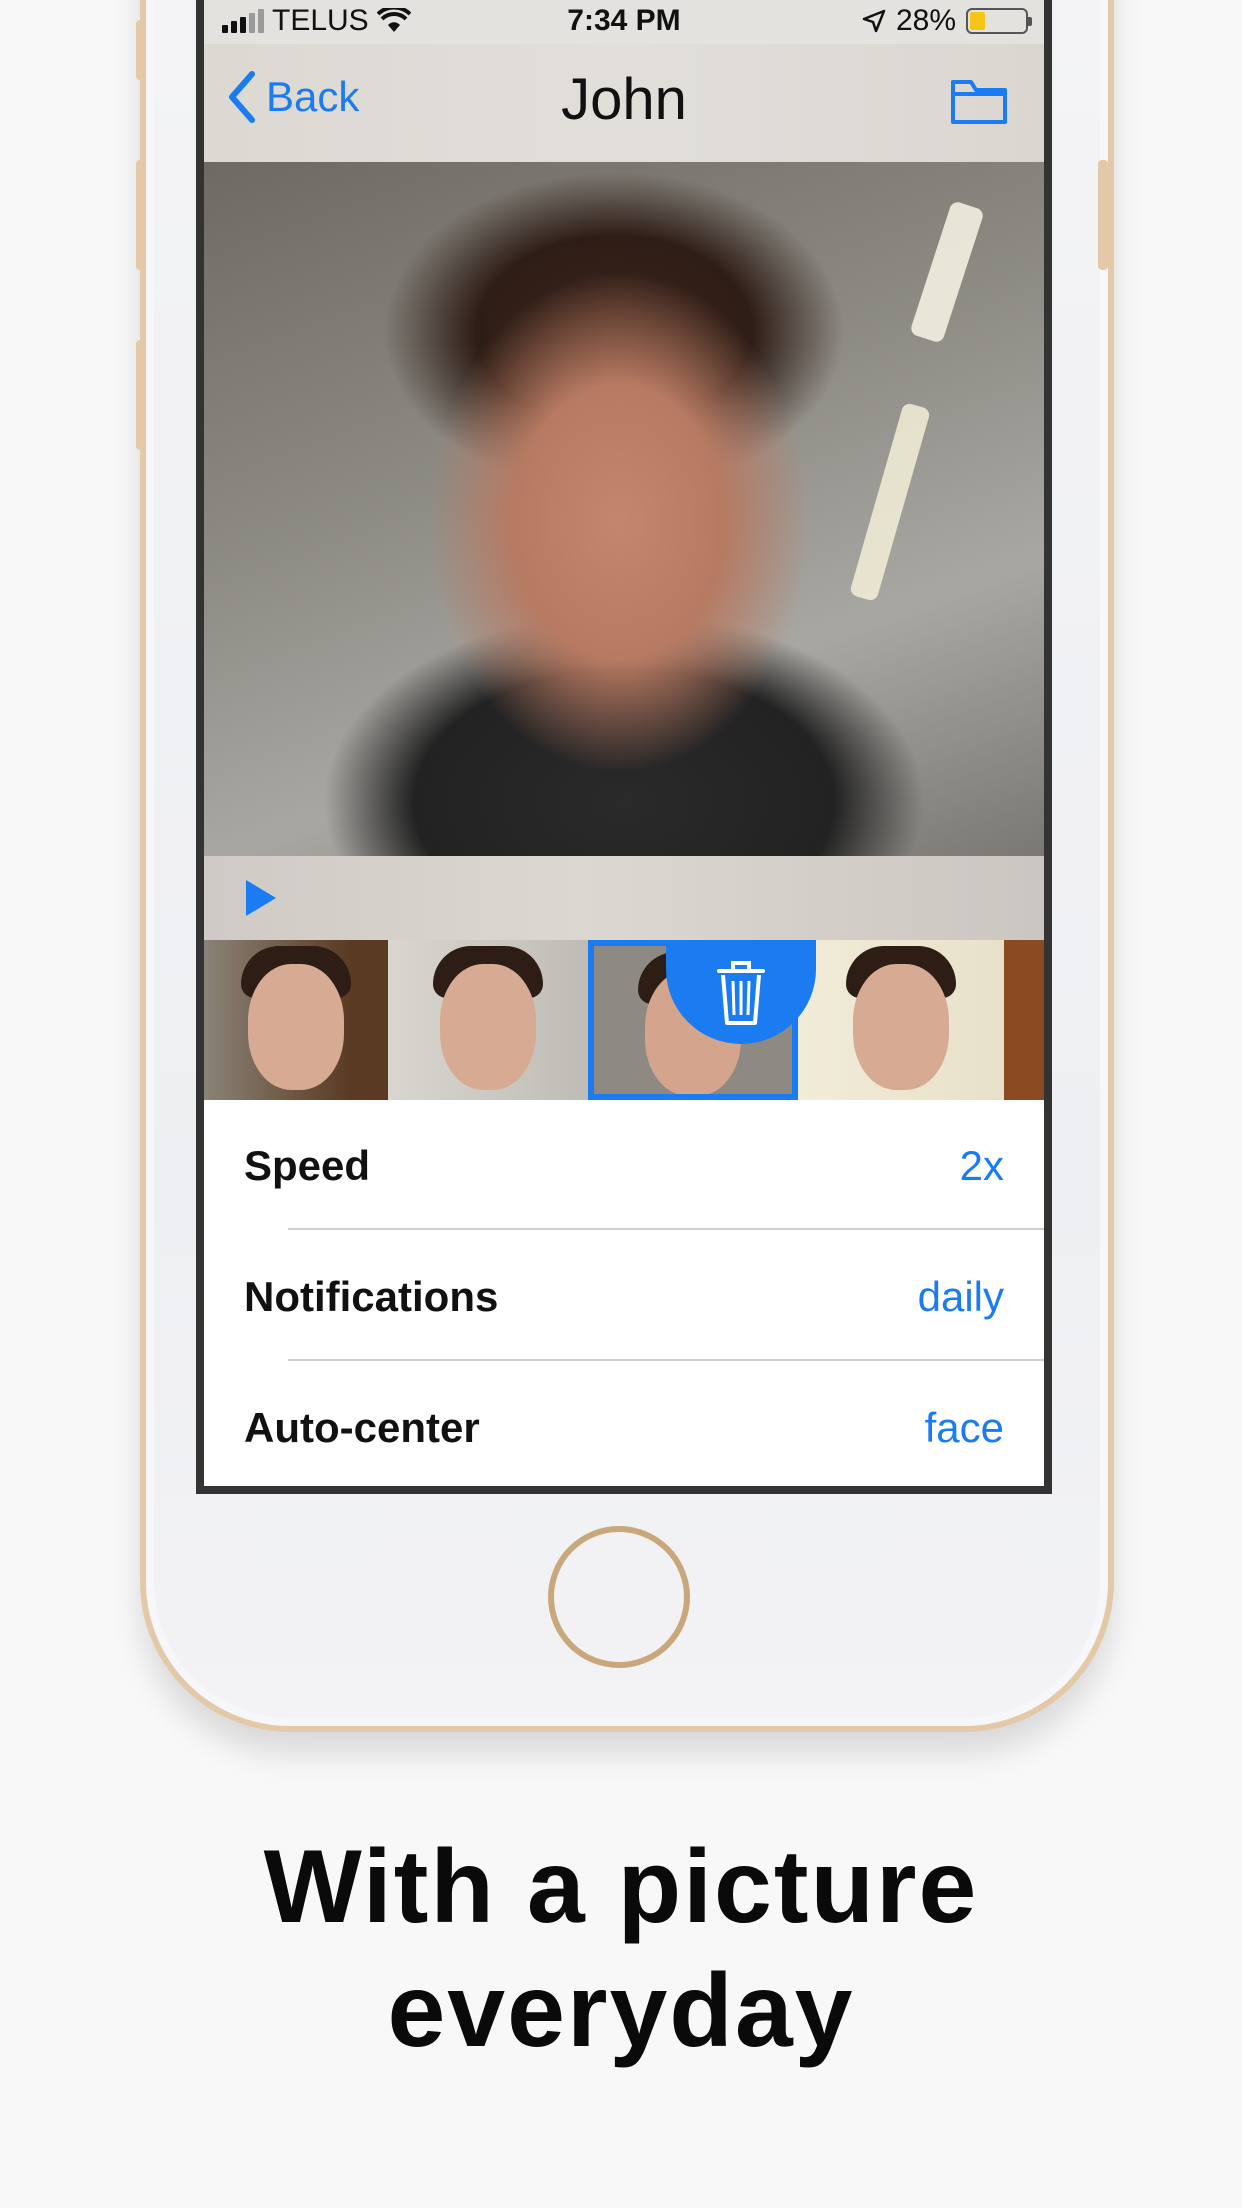 This screenshot has height=2208, width=1242. What do you see at coordinates (1103, 215) in the screenshot?
I see `power-button` at bounding box center [1103, 215].